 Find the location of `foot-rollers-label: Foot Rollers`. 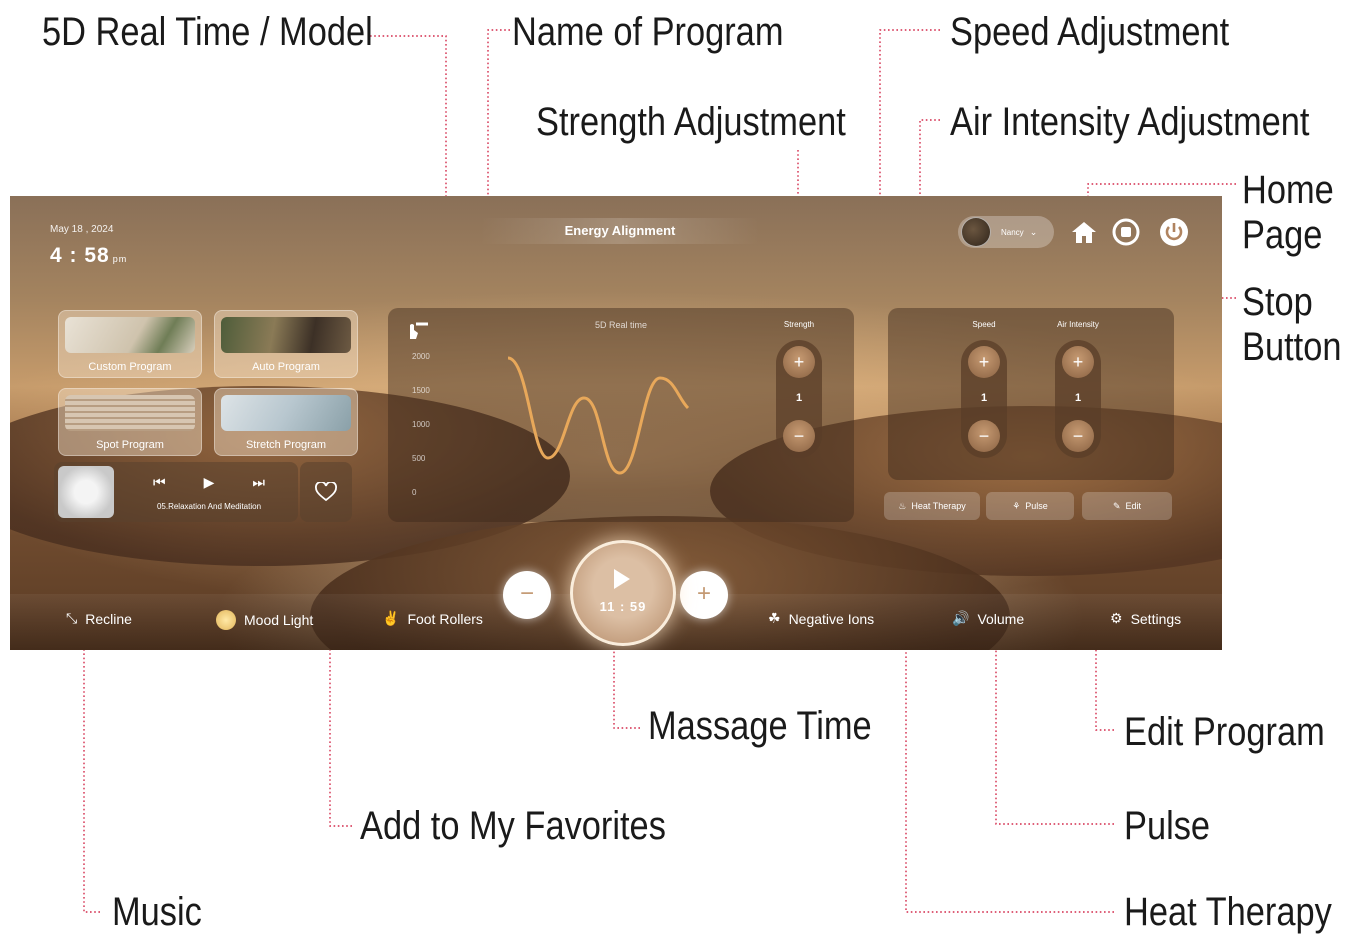

foot-rollers-label: Foot Rollers is located at coordinates (445, 618).